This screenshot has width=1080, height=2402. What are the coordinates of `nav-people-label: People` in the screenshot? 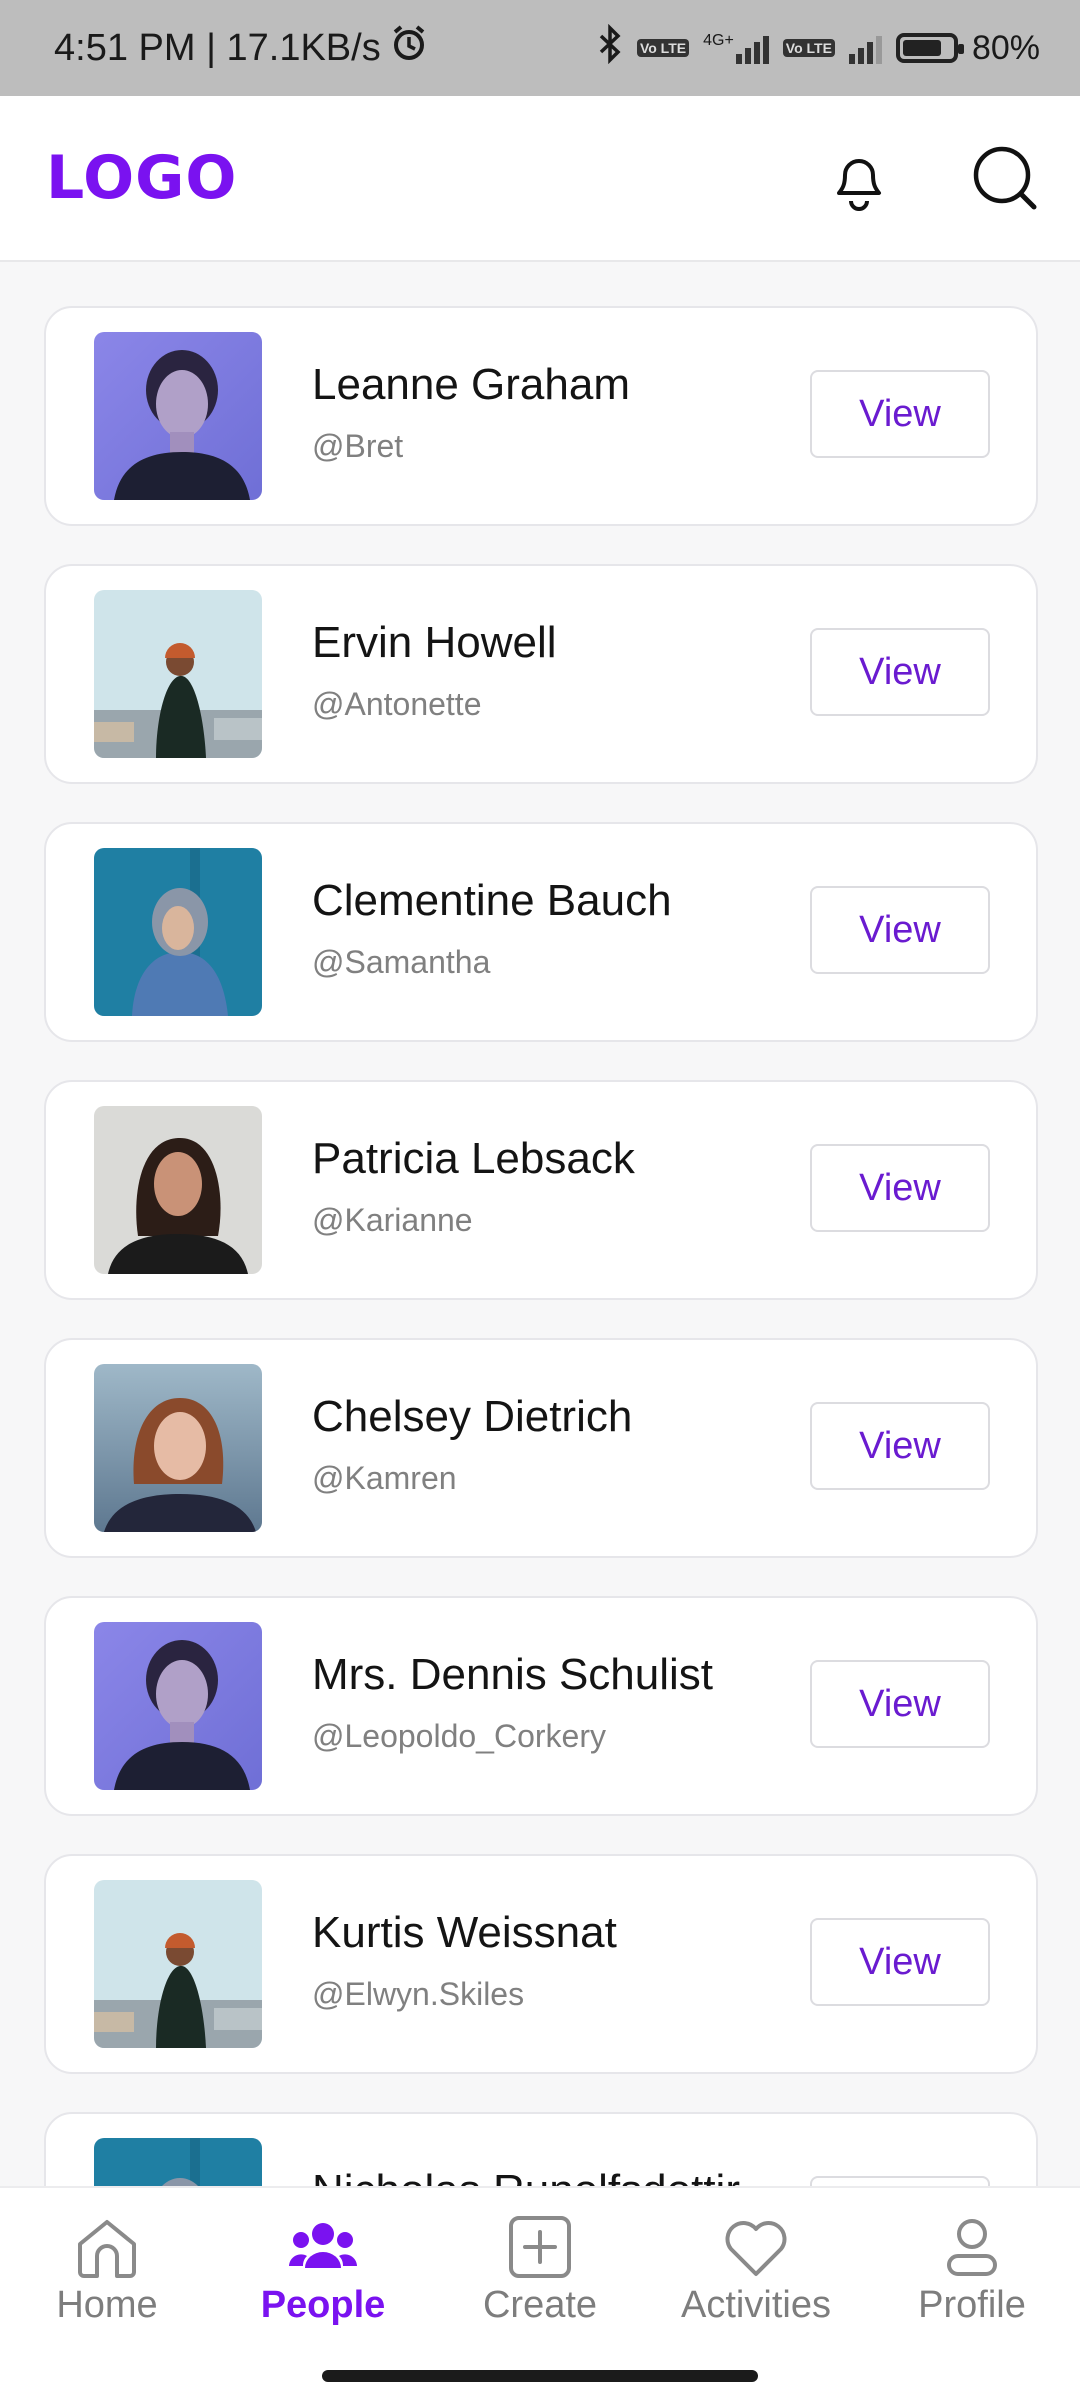 It's located at (323, 2305).